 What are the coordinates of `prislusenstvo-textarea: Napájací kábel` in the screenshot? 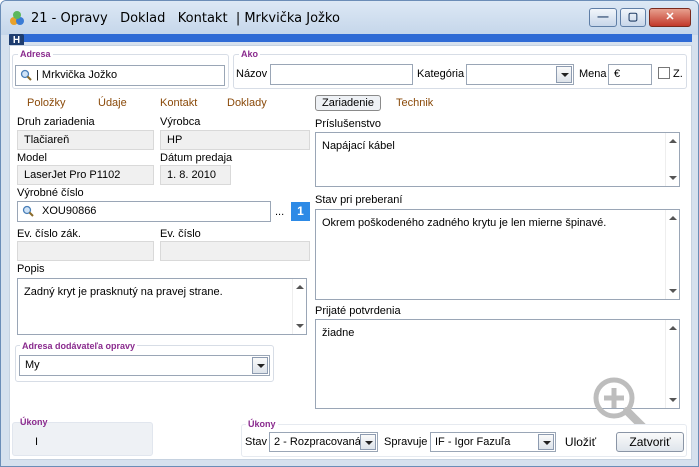 It's located at (497, 159).